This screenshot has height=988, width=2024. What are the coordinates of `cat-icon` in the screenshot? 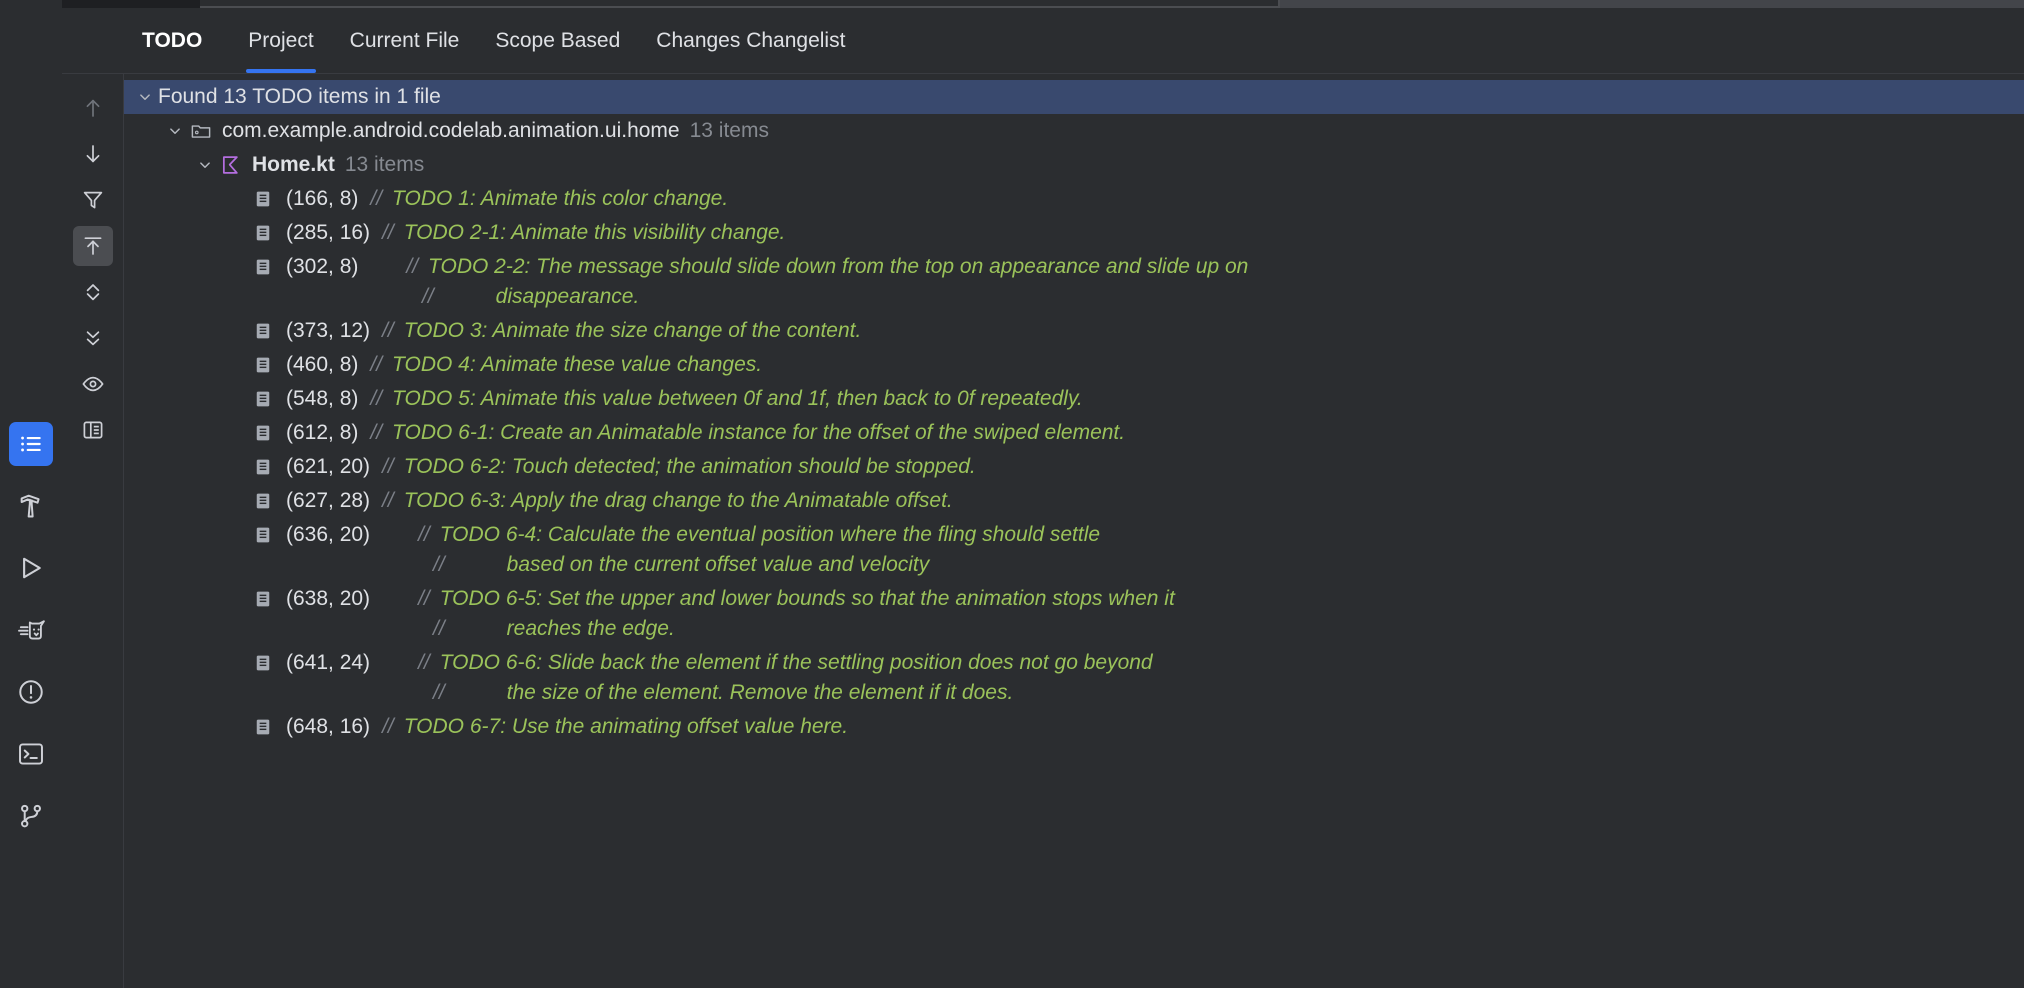 It's located at (31, 630).